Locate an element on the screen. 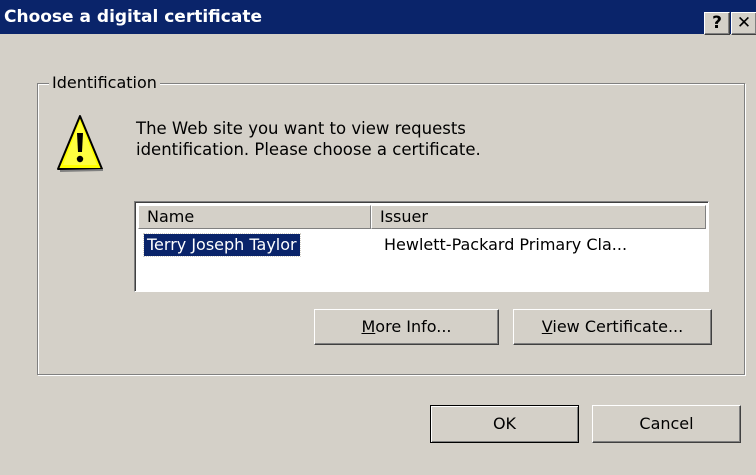 The width and height of the screenshot is (756, 475). cancel-button: Cancel is located at coordinates (666, 424).